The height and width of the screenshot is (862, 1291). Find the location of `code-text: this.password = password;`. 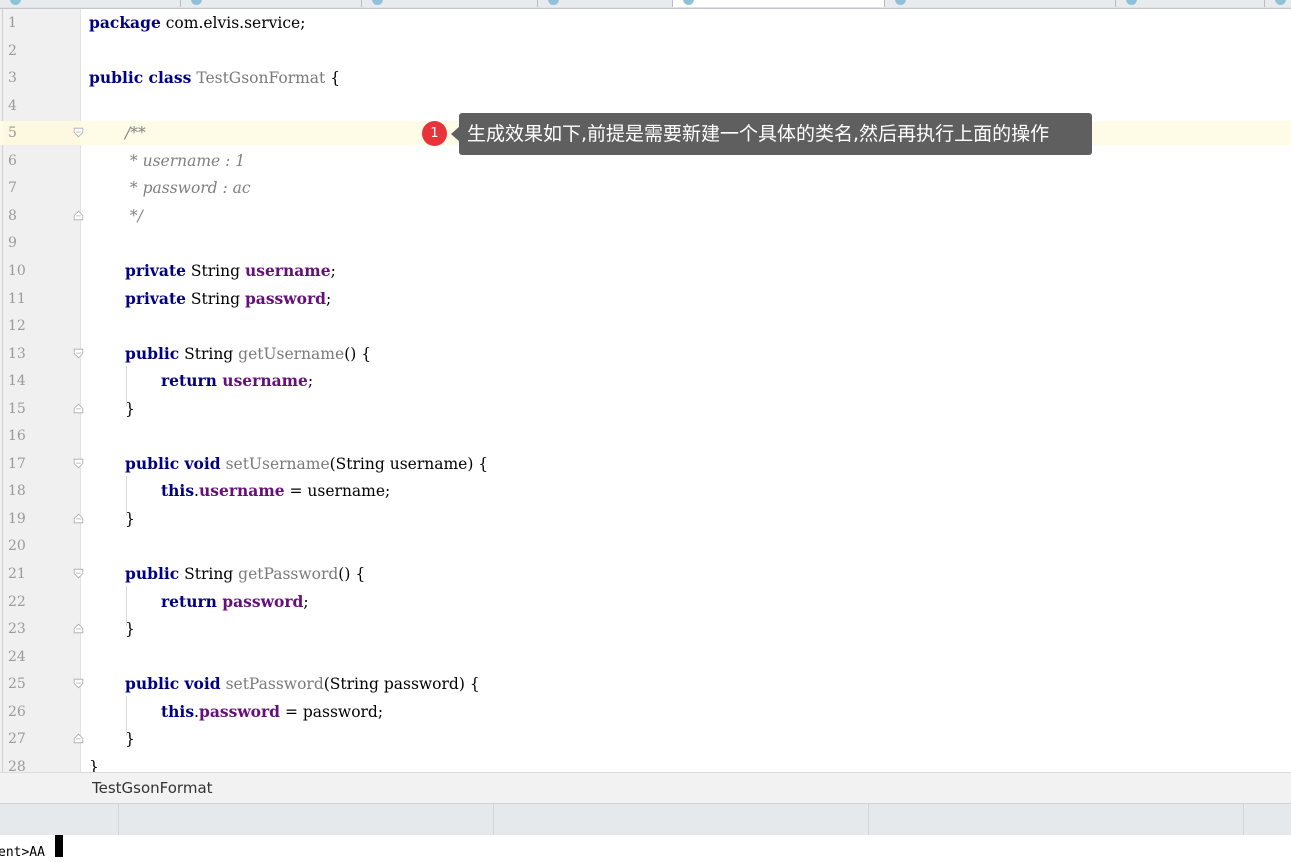

code-text: this.password = password; is located at coordinates (272, 712).